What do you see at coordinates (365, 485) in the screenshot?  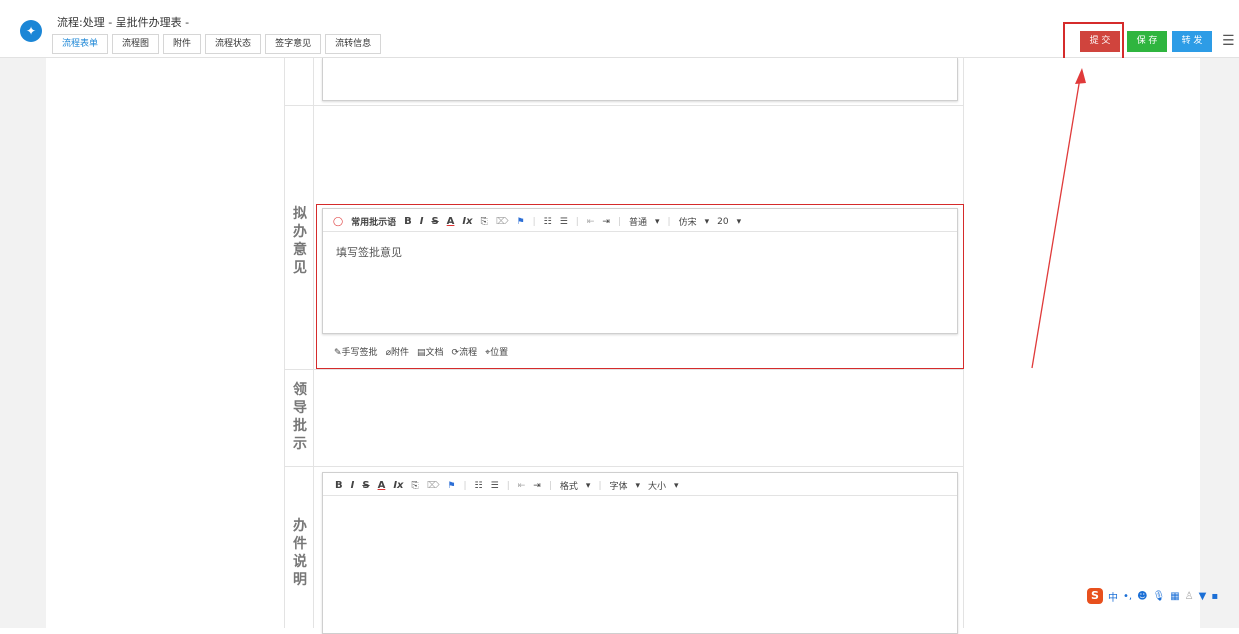 I see `strike-icon: S` at bounding box center [365, 485].